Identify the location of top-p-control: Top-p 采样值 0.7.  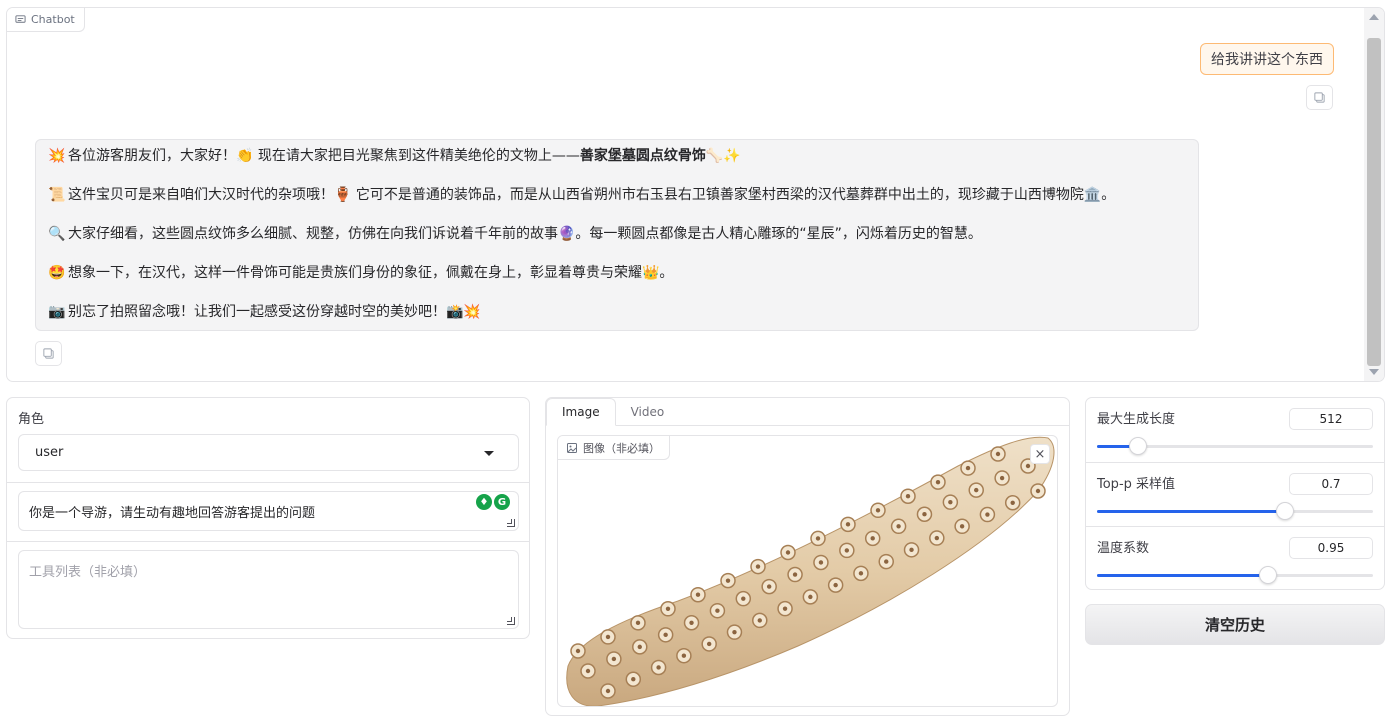
(1235, 494).